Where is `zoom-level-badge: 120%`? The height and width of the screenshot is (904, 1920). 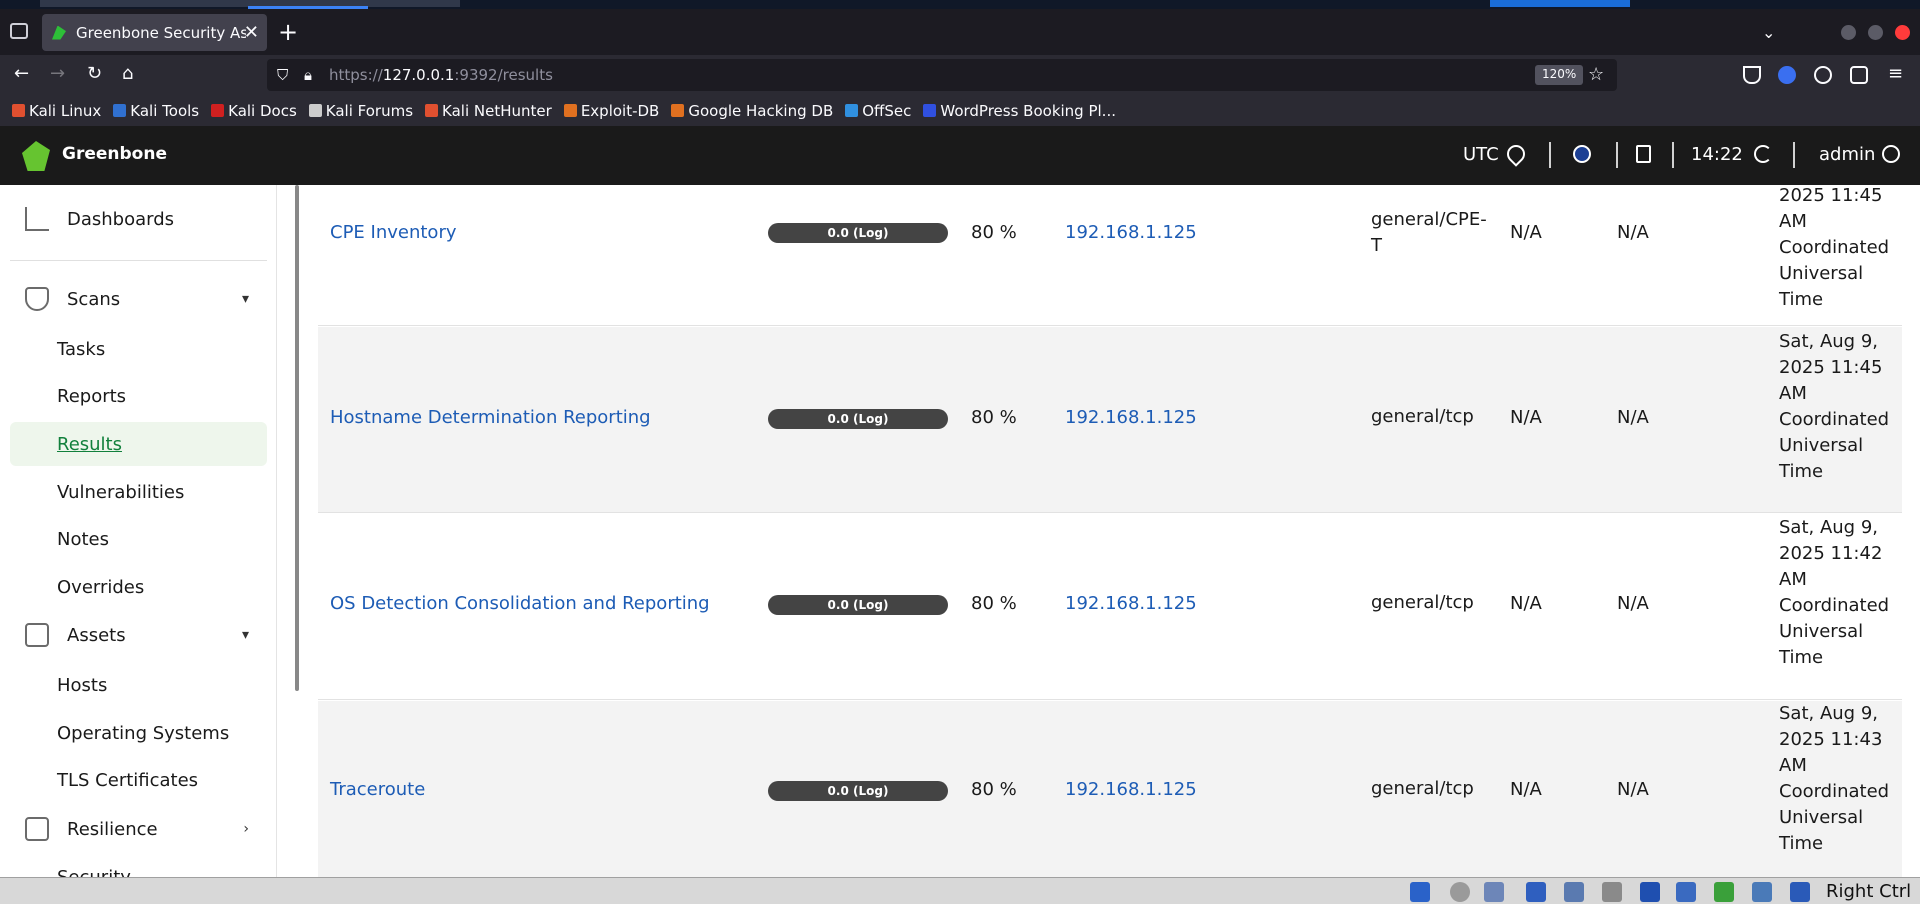 zoom-level-badge: 120% is located at coordinates (1559, 75).